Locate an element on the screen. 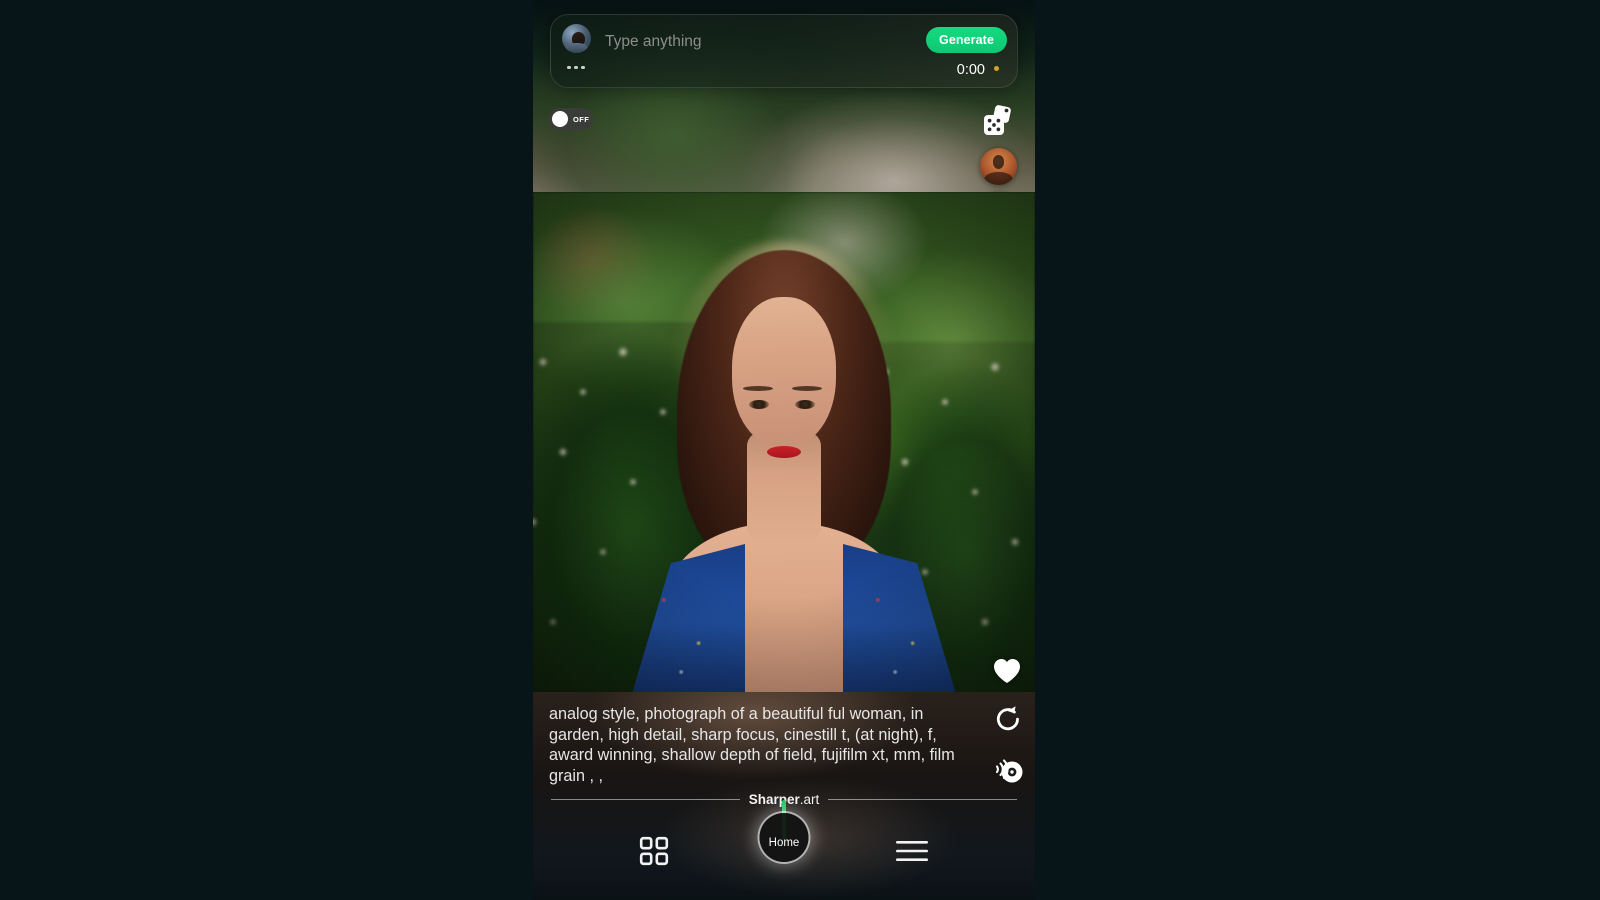  brand-tld: .art is located at coordinates (809, 799).